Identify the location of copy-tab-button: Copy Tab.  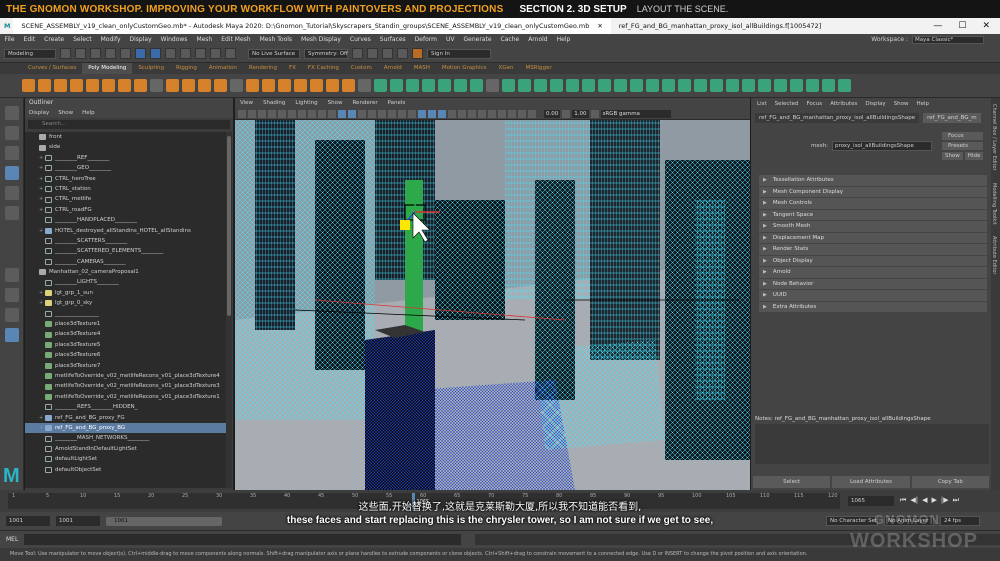
(950, 482).